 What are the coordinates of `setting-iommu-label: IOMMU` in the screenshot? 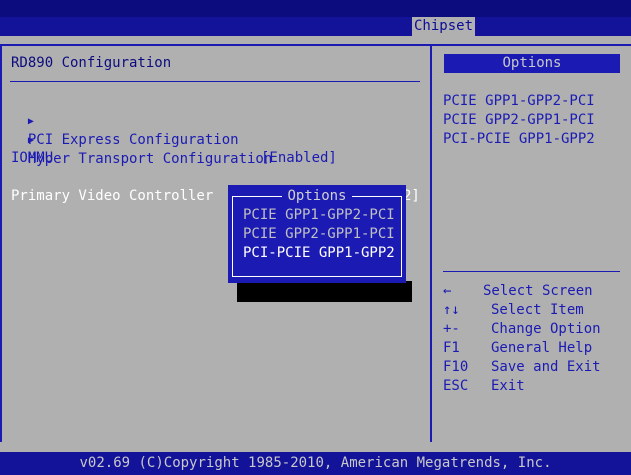 It's located at (32, 158).